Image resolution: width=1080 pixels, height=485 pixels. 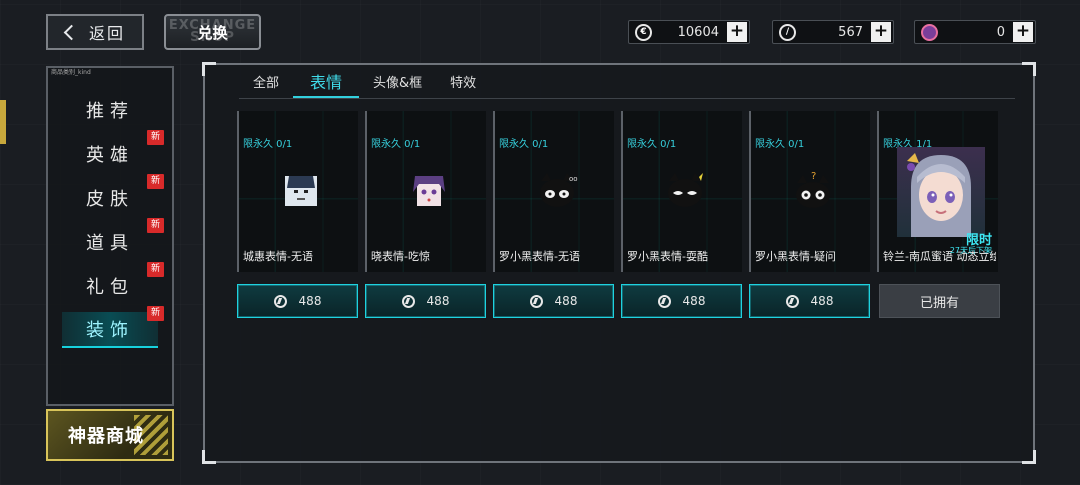 I want to click on sidebar-item-label: 英雄, so click(x=110, y=155).